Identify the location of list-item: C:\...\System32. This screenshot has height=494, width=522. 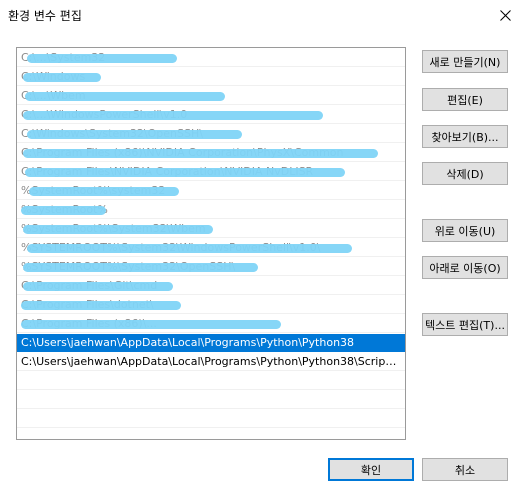
(211, 58).